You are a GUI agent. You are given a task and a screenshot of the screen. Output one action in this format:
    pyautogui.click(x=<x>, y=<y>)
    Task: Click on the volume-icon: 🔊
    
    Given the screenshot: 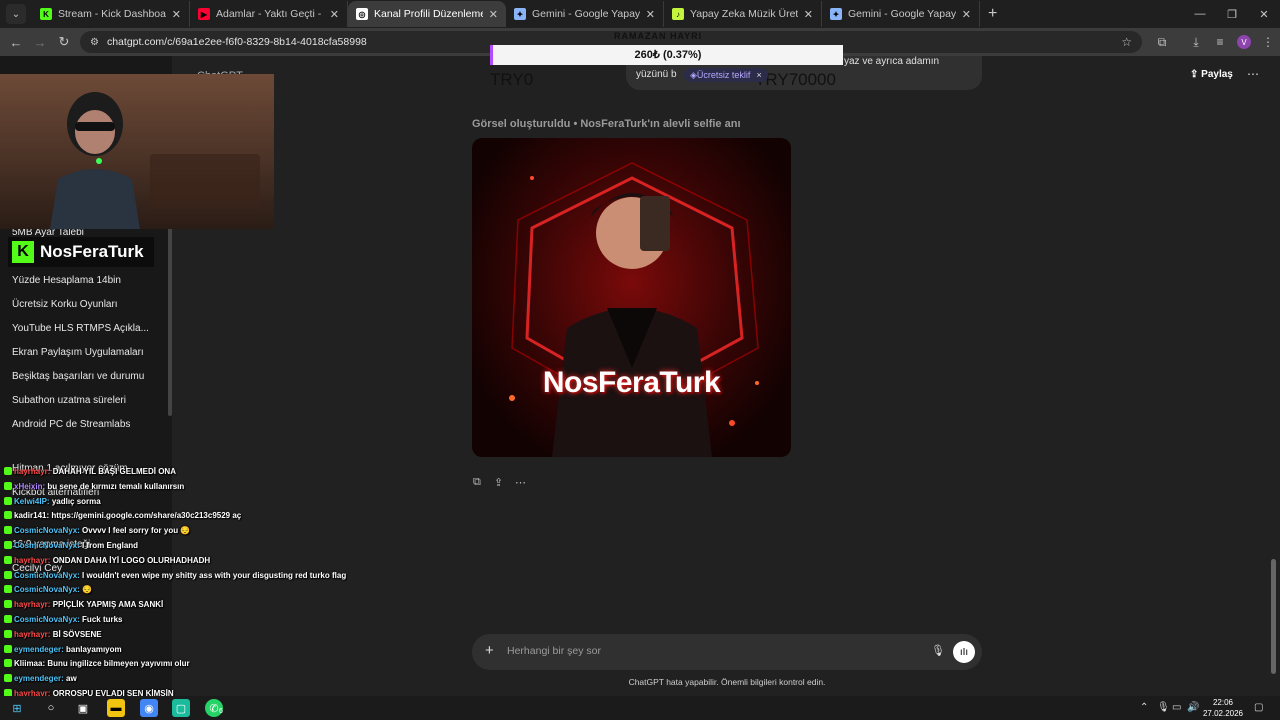 What is the action you would take?
    pyautogui.click(x=1193, y=707)
    